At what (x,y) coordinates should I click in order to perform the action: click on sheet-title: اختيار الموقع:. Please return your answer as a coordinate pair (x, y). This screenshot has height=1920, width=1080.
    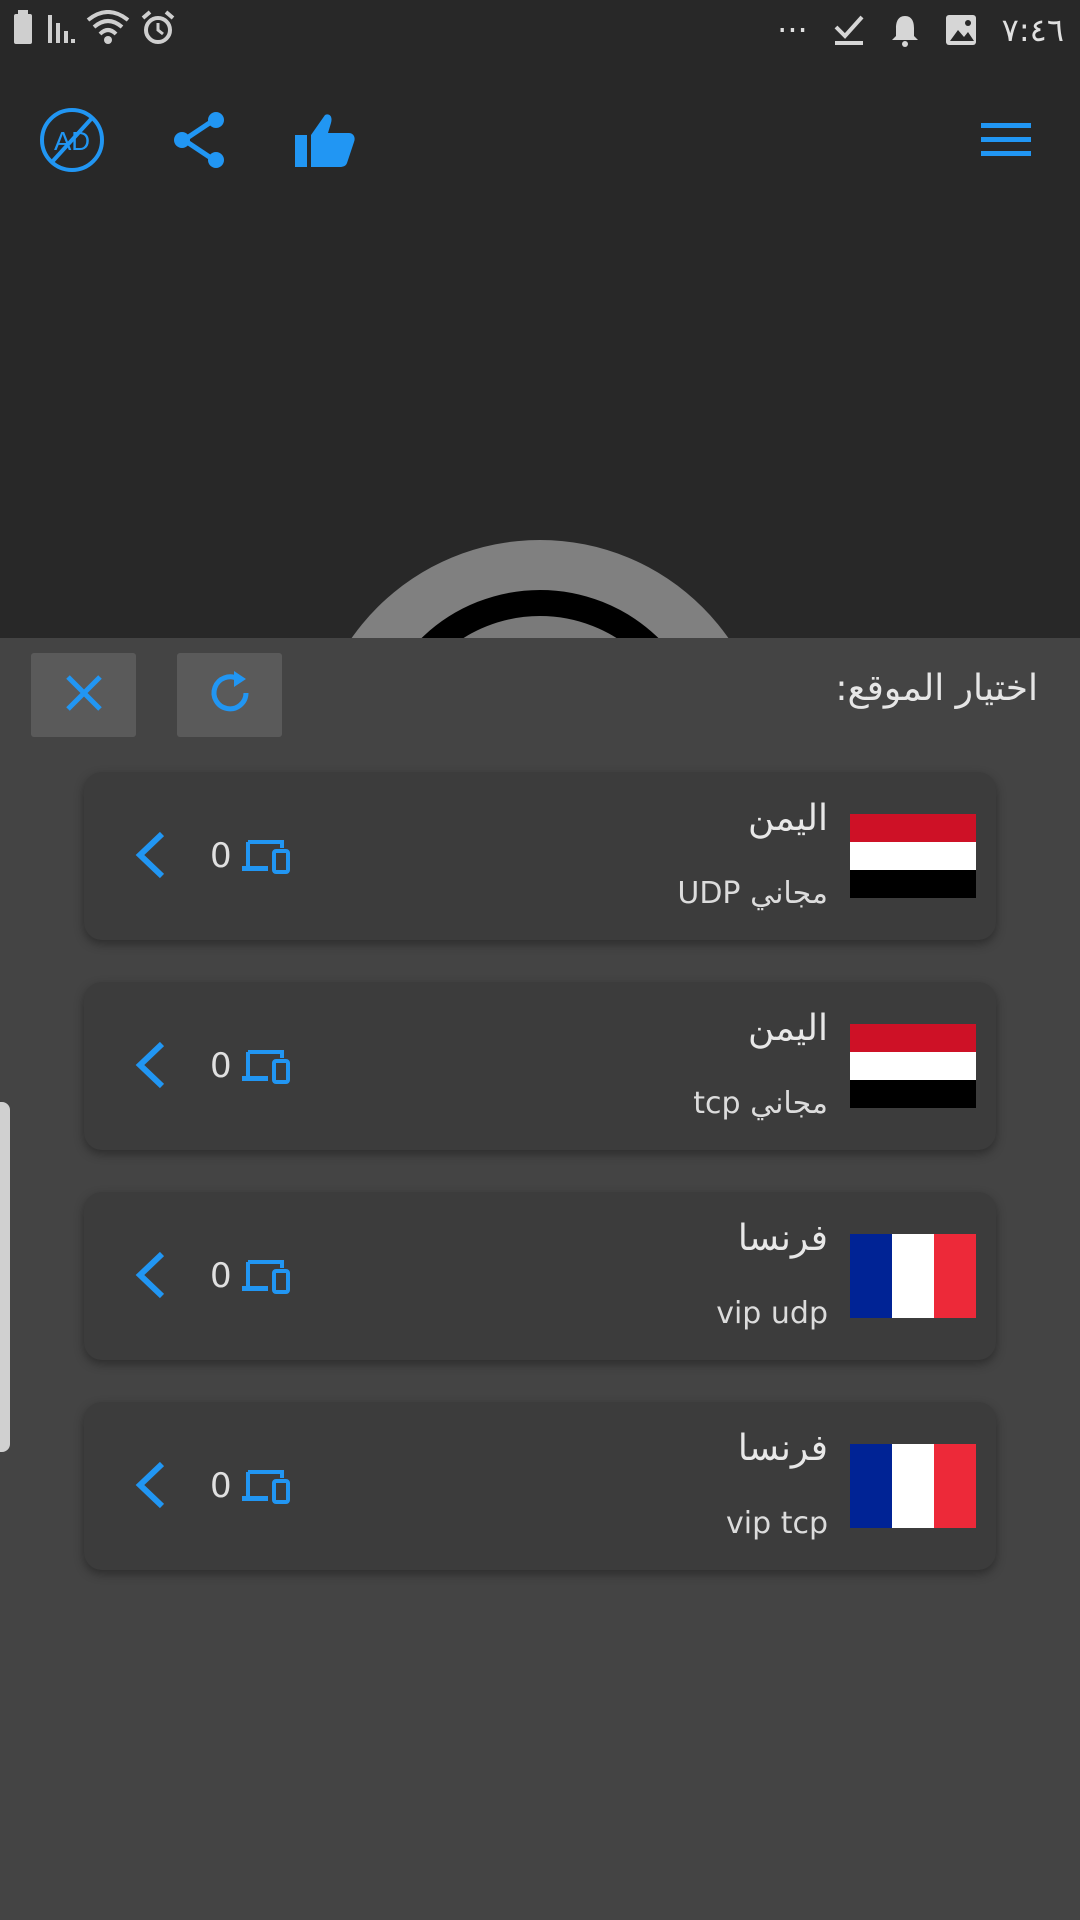
    Looking at the image, I should click on (936, 688).